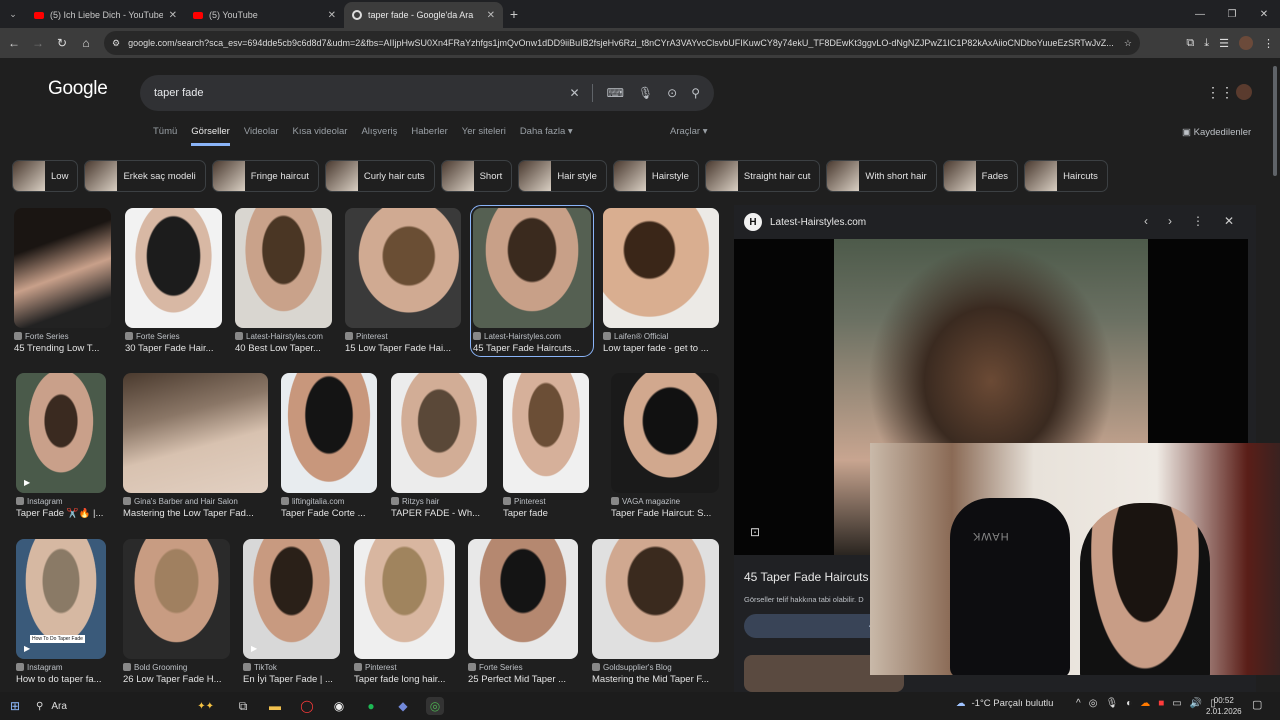 The height and width of the screenshot is (720, 1280). Describe the element at coordinates (1198, 221) in the screenshot. I see `more-options-icon: ⋮` at that location.